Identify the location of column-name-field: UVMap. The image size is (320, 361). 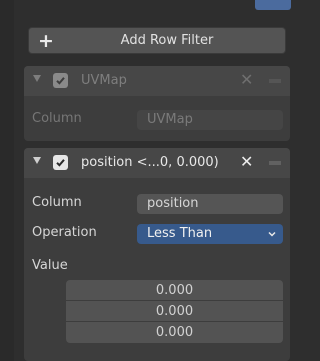
(210, 120).